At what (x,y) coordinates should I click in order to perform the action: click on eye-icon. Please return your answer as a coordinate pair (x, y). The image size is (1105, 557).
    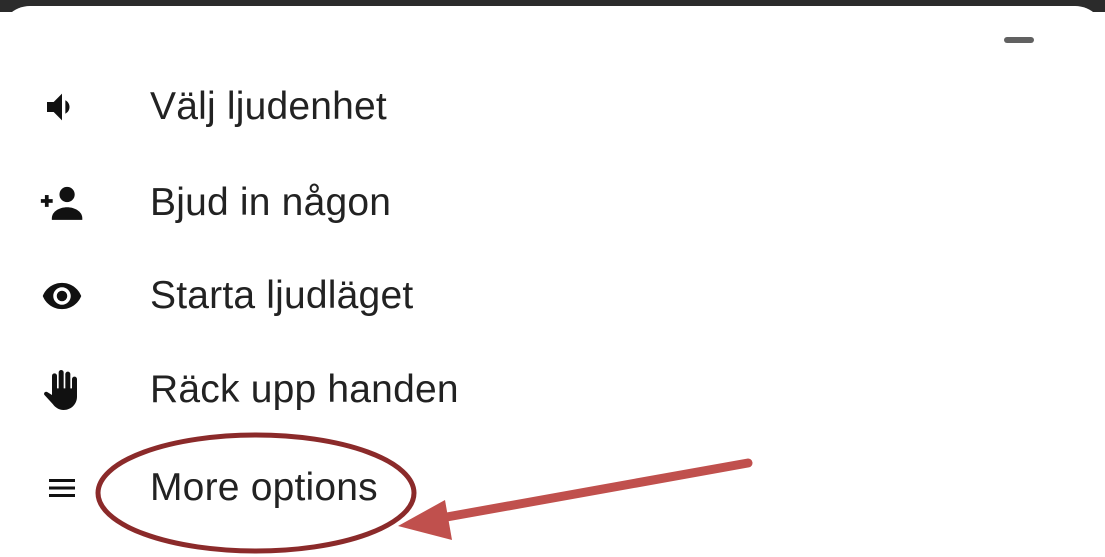
    Looking at the image, I should click on (62, 296).